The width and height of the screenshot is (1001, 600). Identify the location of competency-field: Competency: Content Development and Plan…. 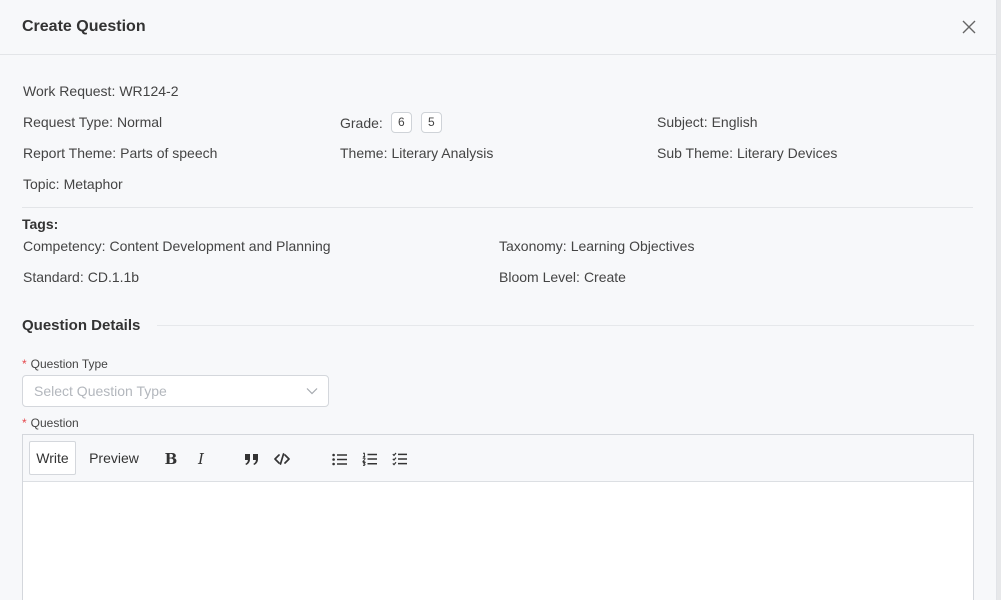
(177, 246).